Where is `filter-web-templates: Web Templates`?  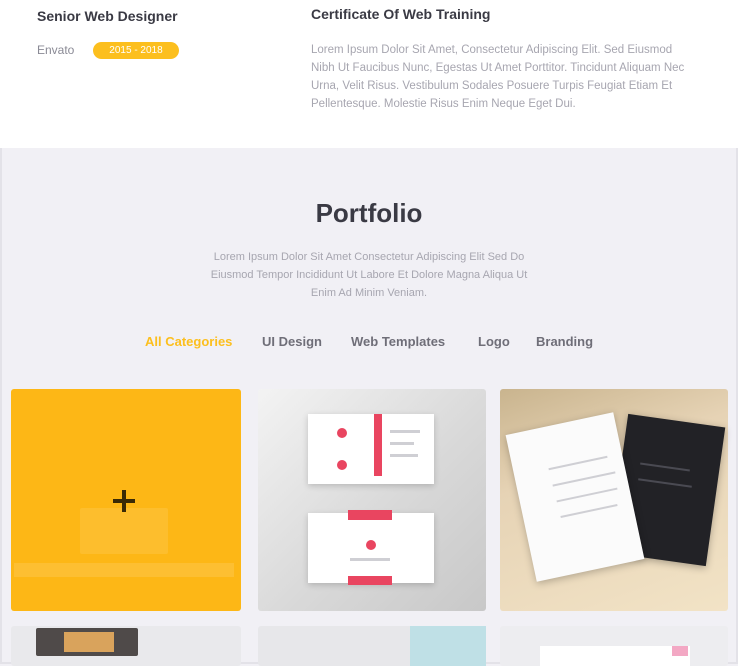 filter-web-templates: Web Templates is located at coordinates (398, 341).